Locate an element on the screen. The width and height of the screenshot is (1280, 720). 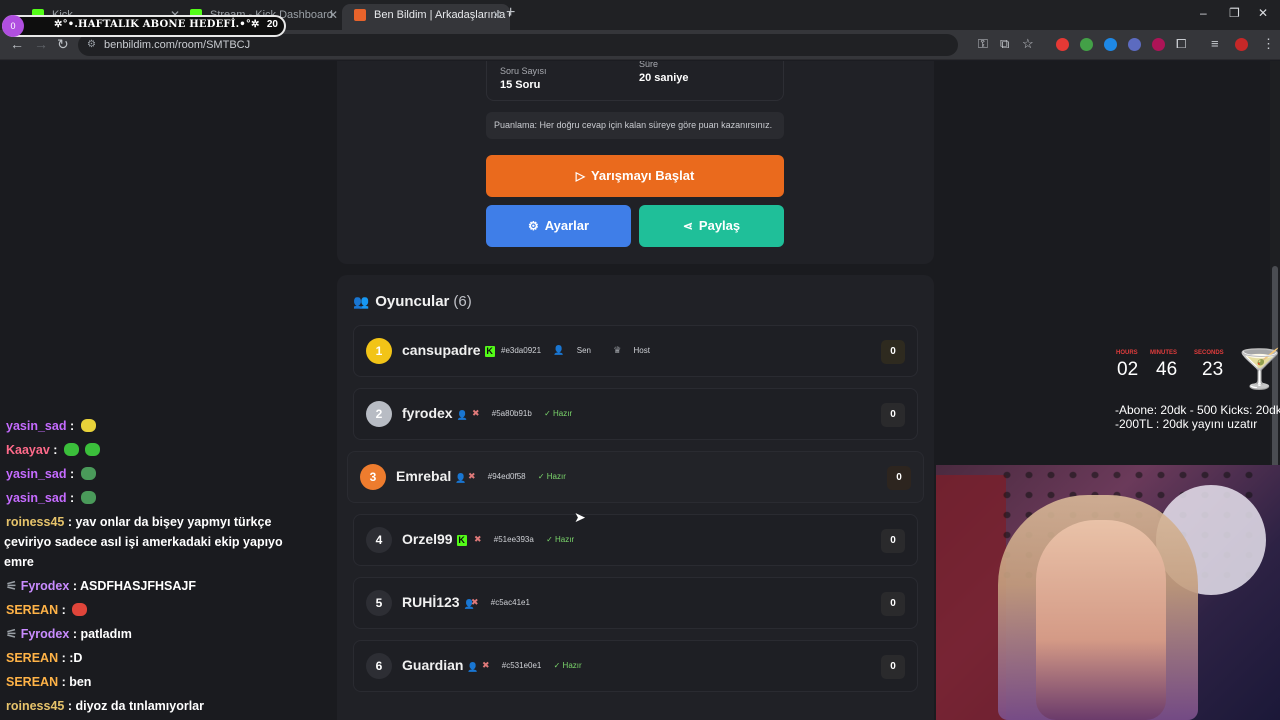
webcam-person is located at coordinates (1101, 620).